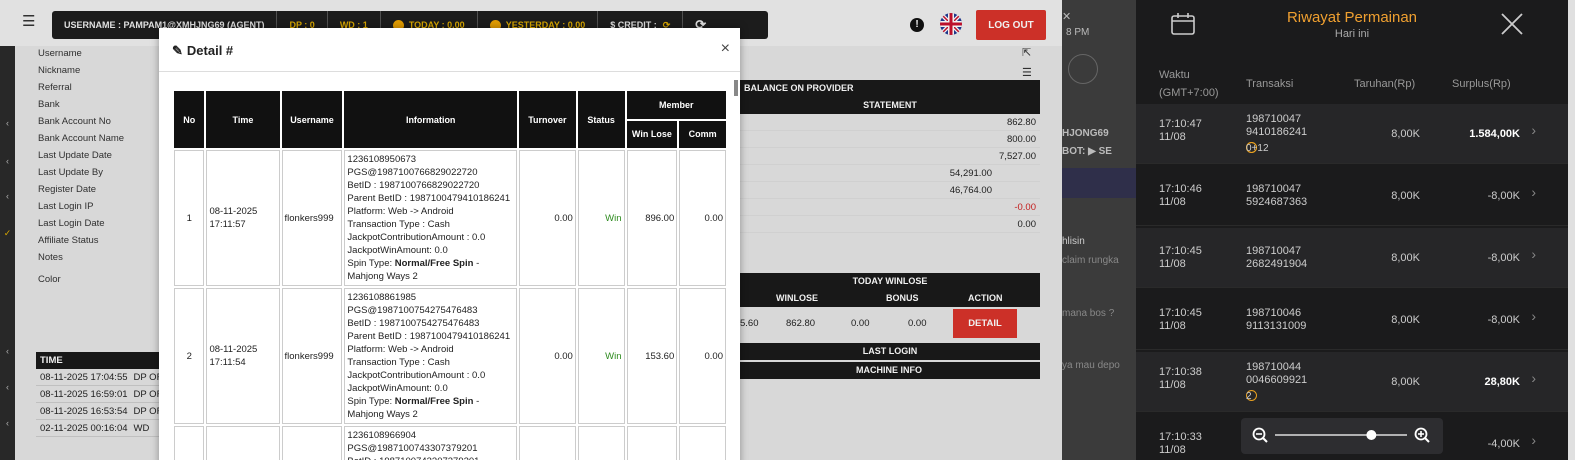 The height and width of the screenshot is (460, 1575). I want to click on col-username: Username, so click(312, 119).